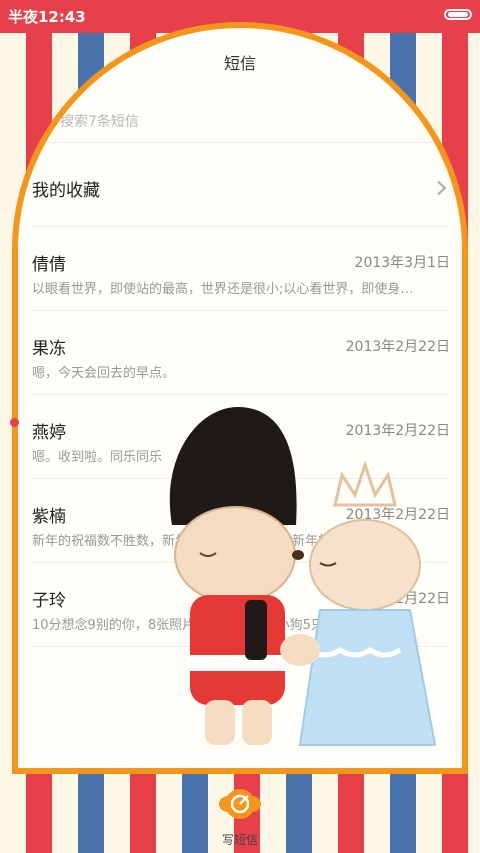 The width and height of the screenshot is (480, 853). What do you see at coordinates (439, 188) in the screenshot?
I see `chevron-right-icon` at bounding box center [439, 188].